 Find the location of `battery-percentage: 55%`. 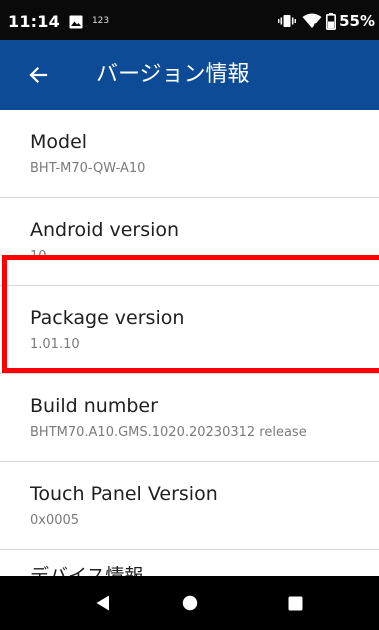

battery-percentage: 55% is located at coordinates (357, 21).